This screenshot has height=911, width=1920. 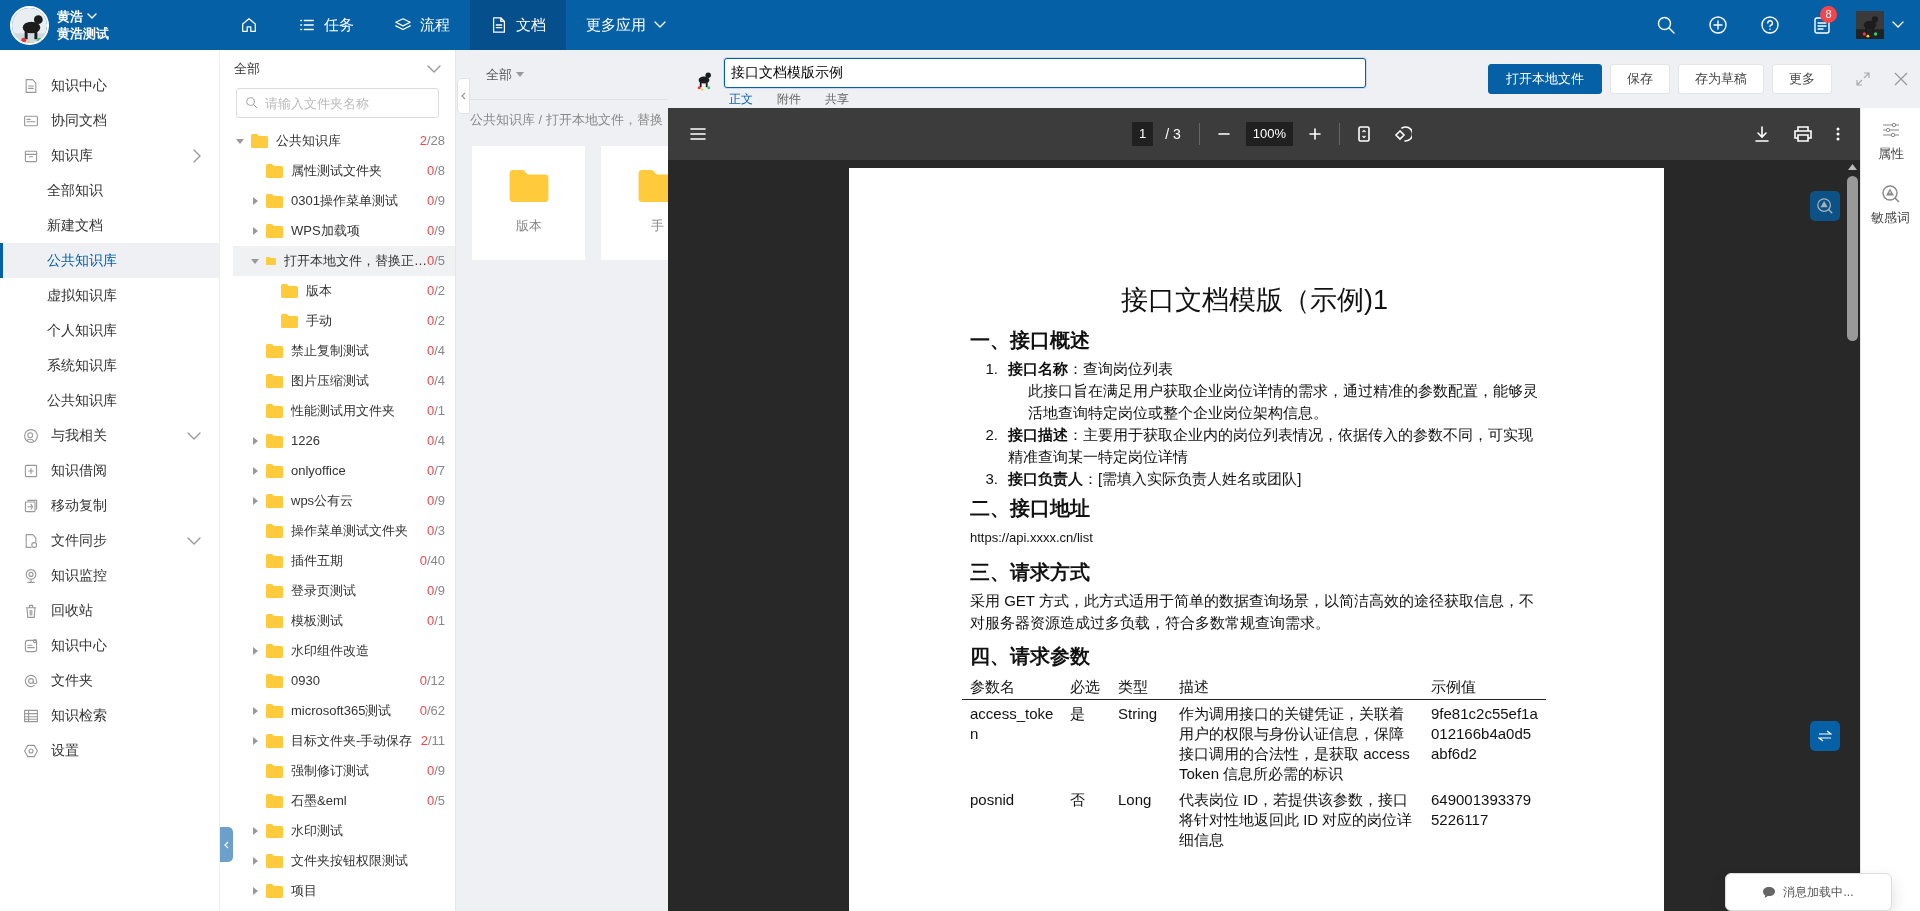 What do you see at coordinates (109, 225) in the screenshot?
I see `sidebar-item: 新建文档` at bounding box center [109, 225].